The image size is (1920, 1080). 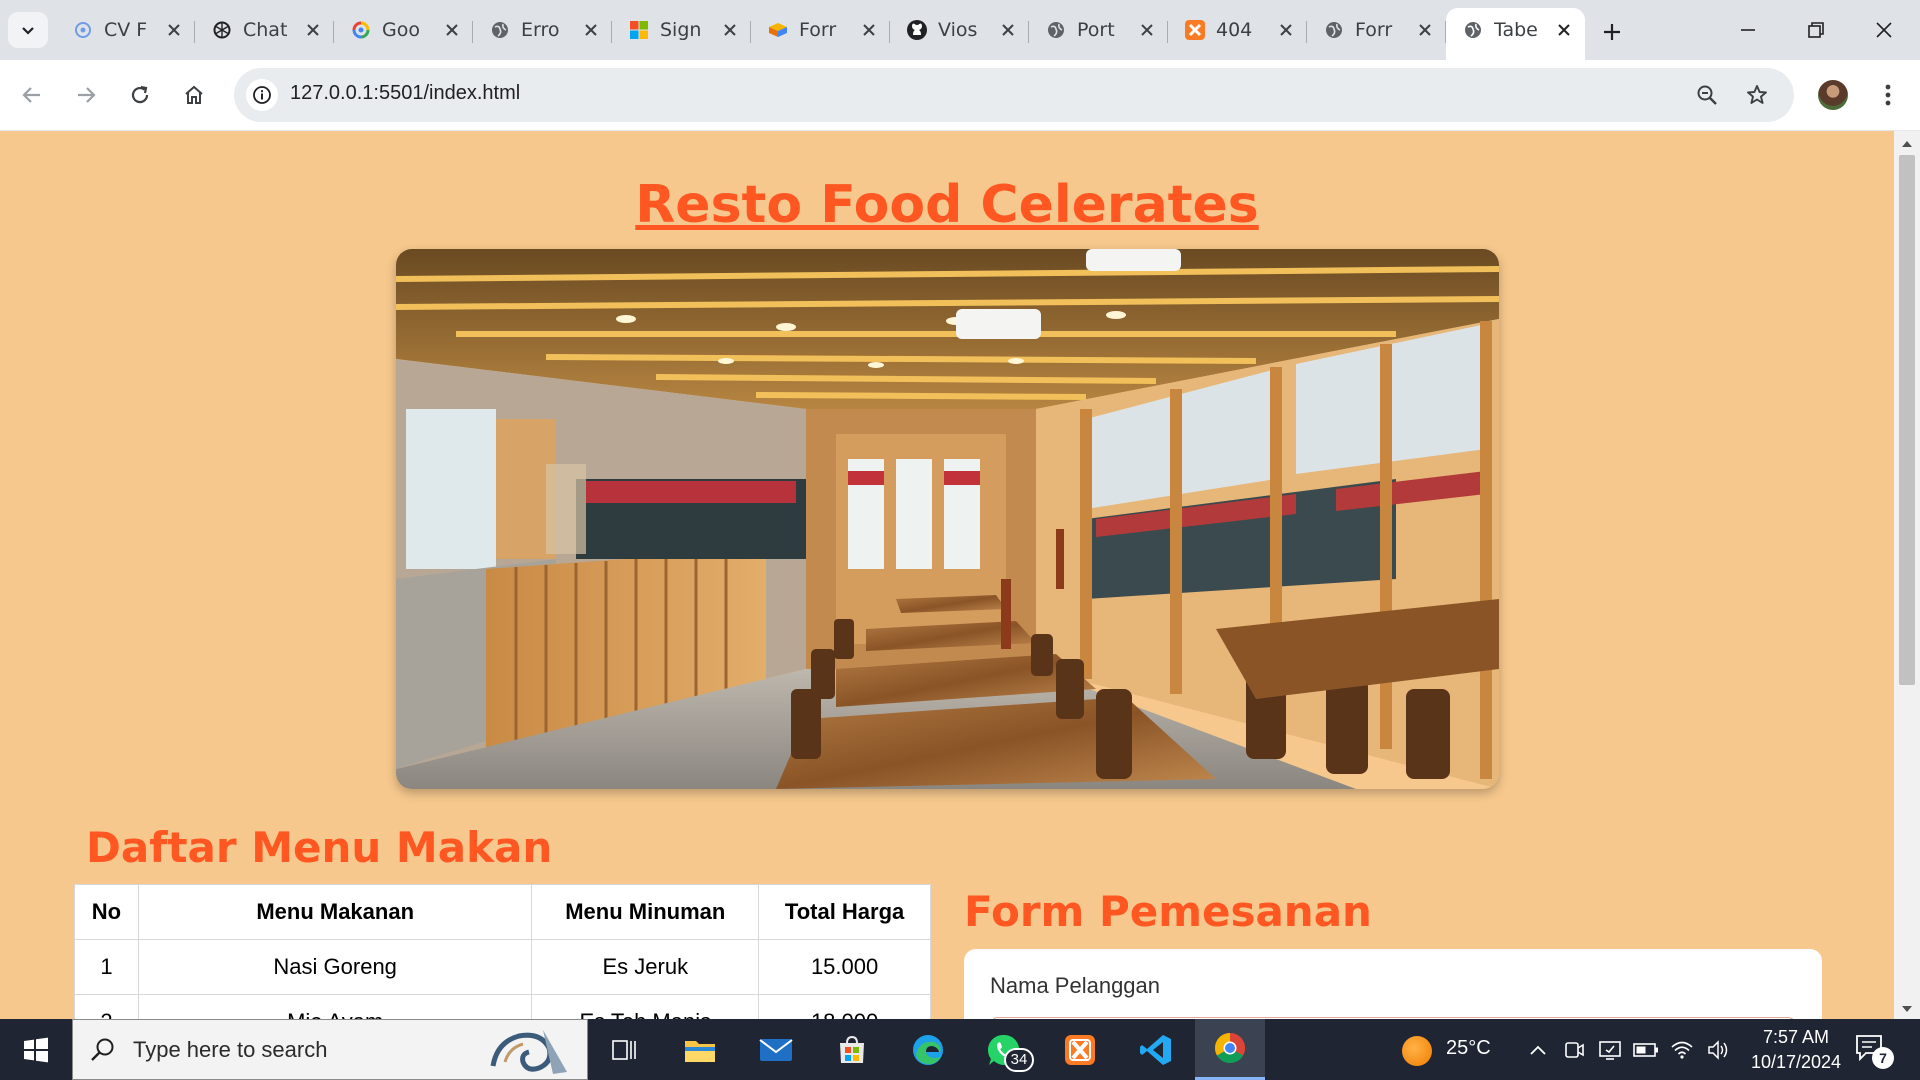 I want to click on taskbar-file-explorer, so click(x=700, y=1049).